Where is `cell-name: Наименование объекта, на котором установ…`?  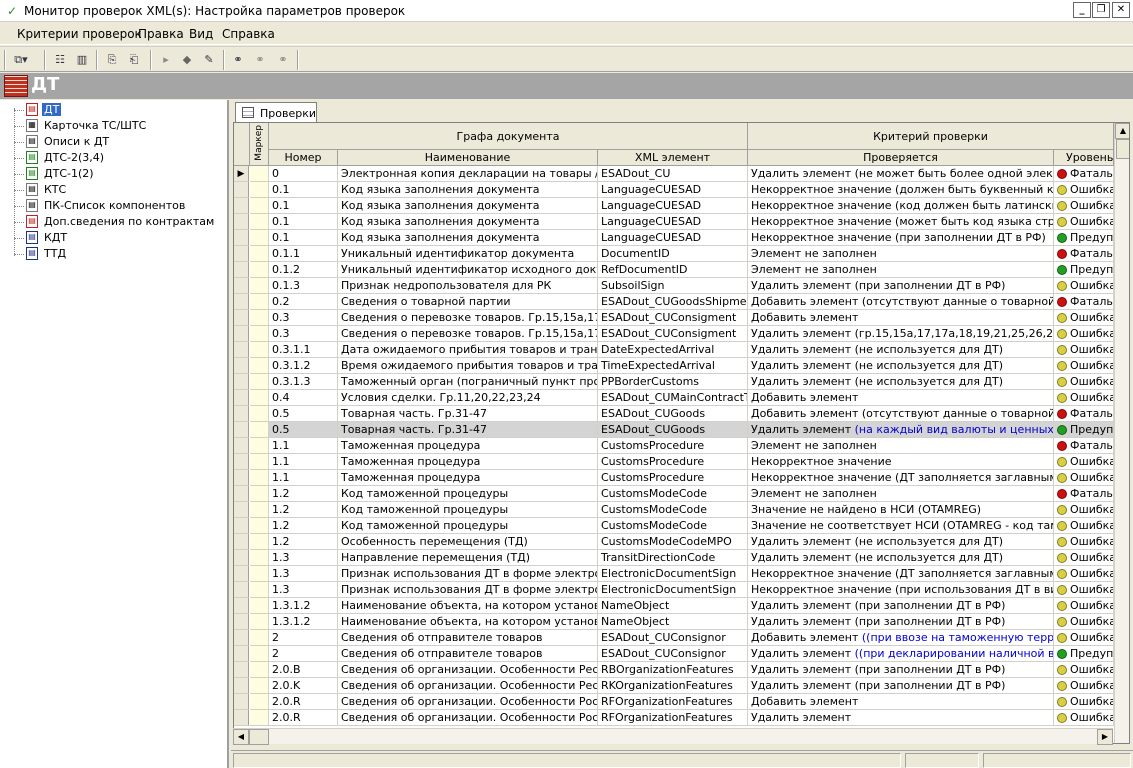
cell-name: Наименование объекта, на котором установ… is located at coordinates (468, 606).